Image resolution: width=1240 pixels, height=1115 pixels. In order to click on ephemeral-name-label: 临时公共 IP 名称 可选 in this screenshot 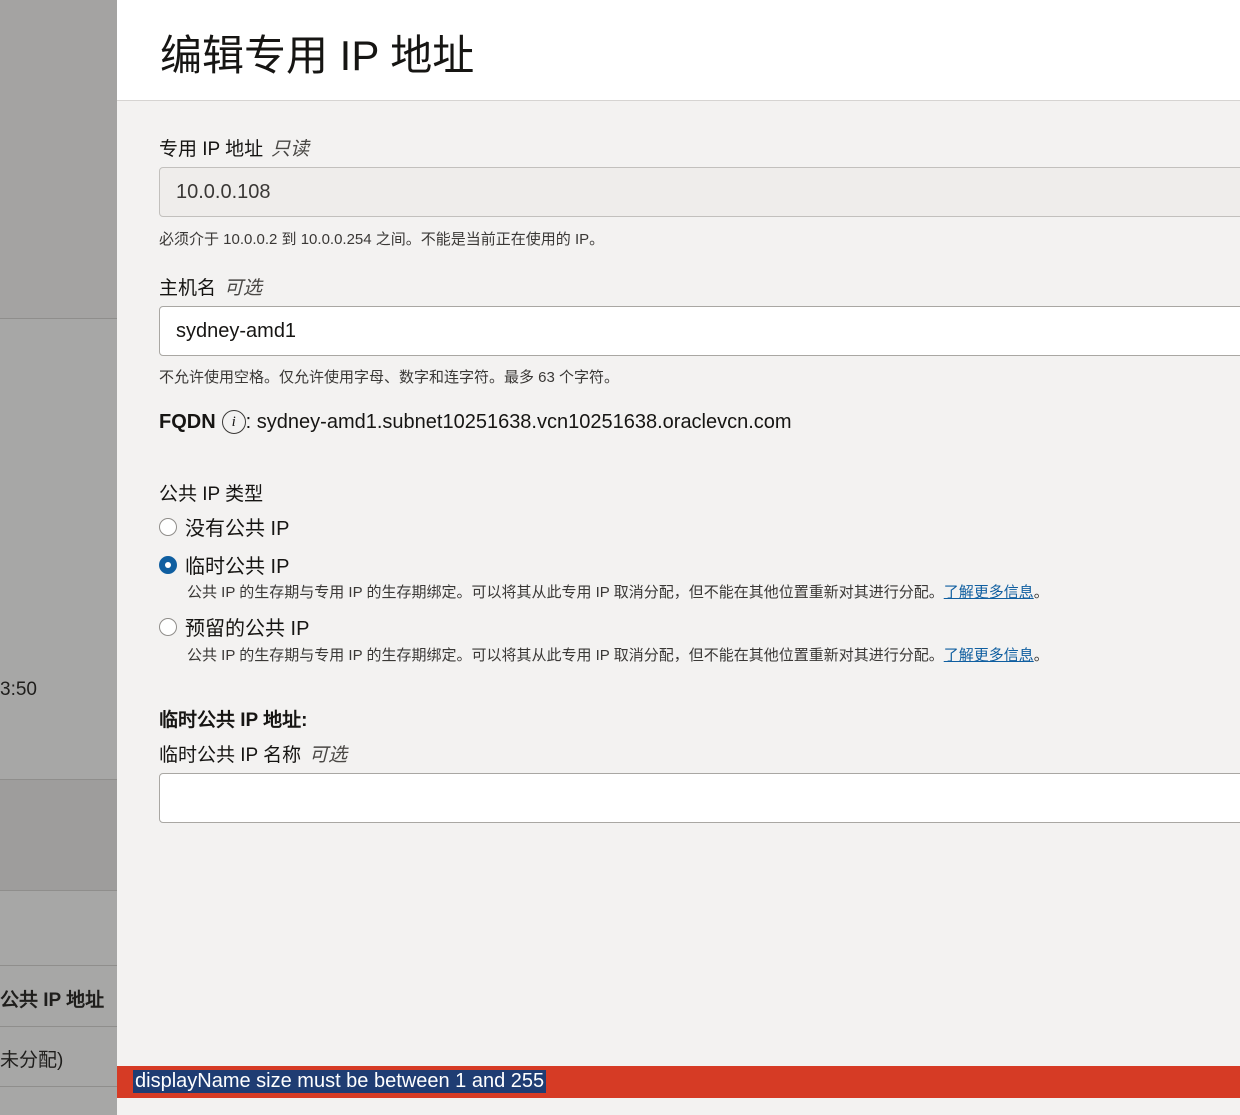, I will do `click(253, 753)`.